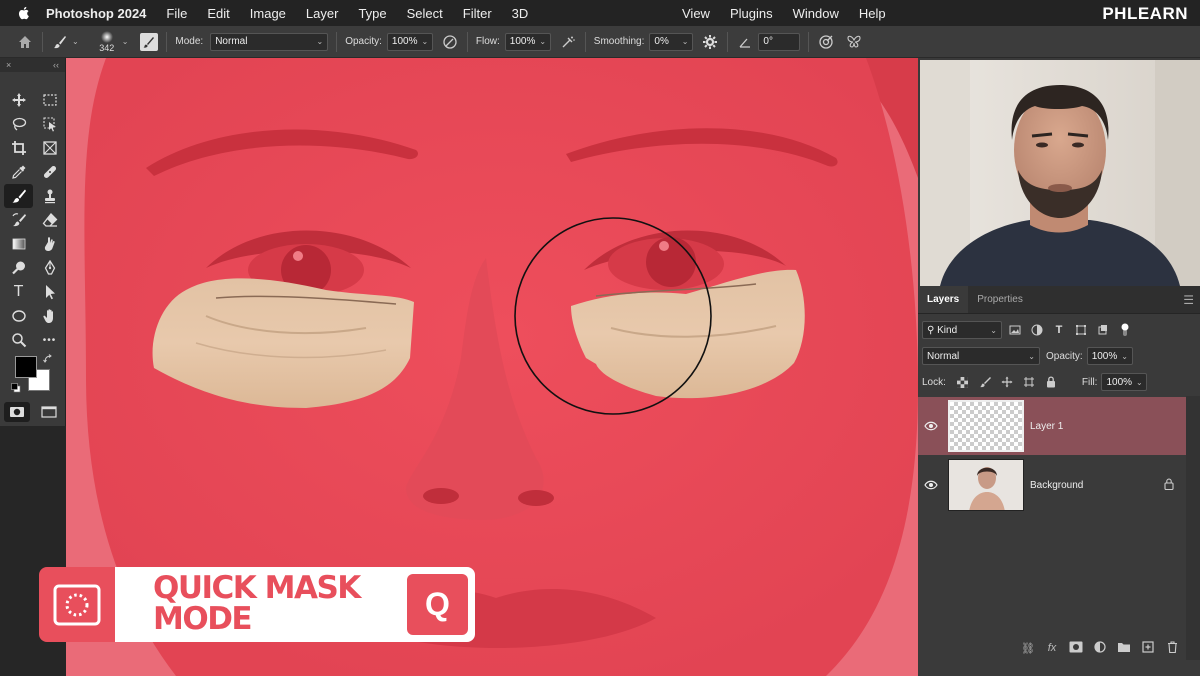 The image size is (1200, 676). I want to click on type-filter-icon: T, so click(1059, 330).